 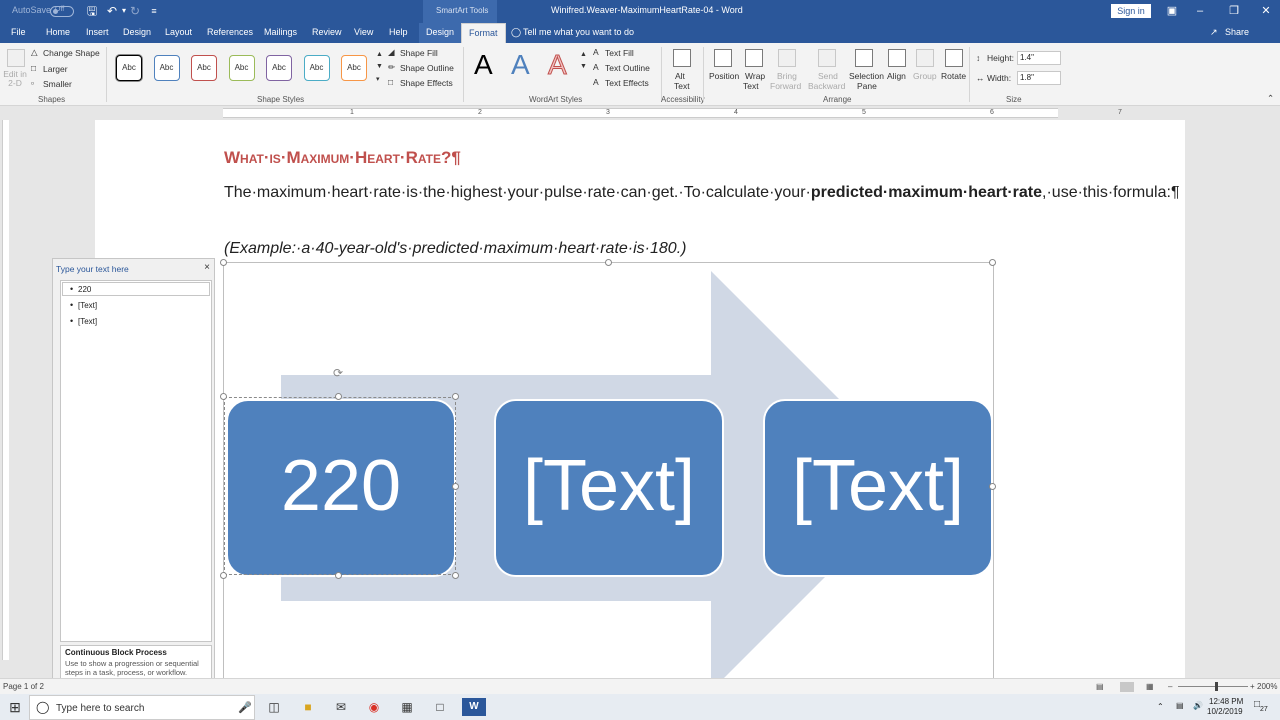 I want to click on text-effects-button: Text Effects, so click(x=627, y=83).